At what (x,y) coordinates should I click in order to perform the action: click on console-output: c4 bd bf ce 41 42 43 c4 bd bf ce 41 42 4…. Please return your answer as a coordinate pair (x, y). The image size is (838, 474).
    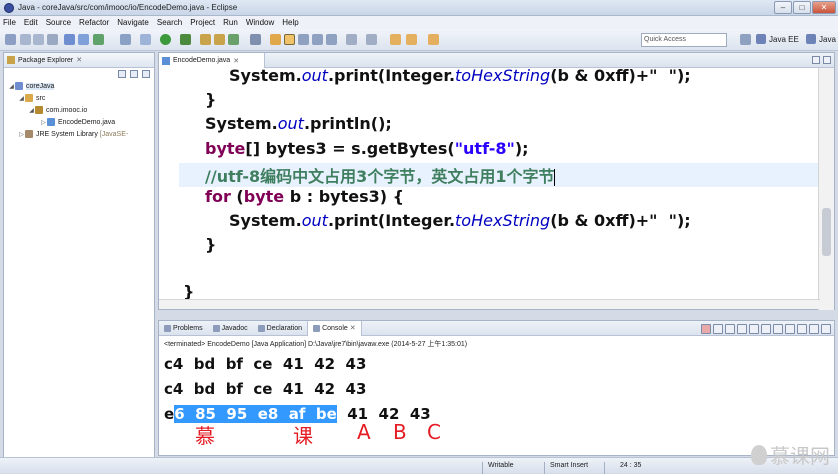
    Looking at the image, I should click on (496, 389).